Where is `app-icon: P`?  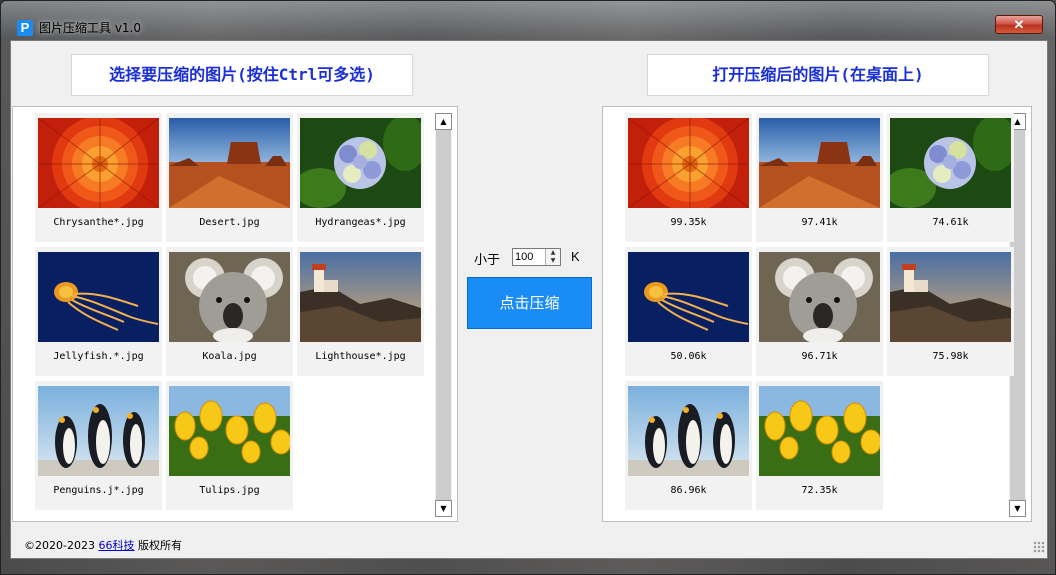
app-icon: P is located at coordinates (25, 28).